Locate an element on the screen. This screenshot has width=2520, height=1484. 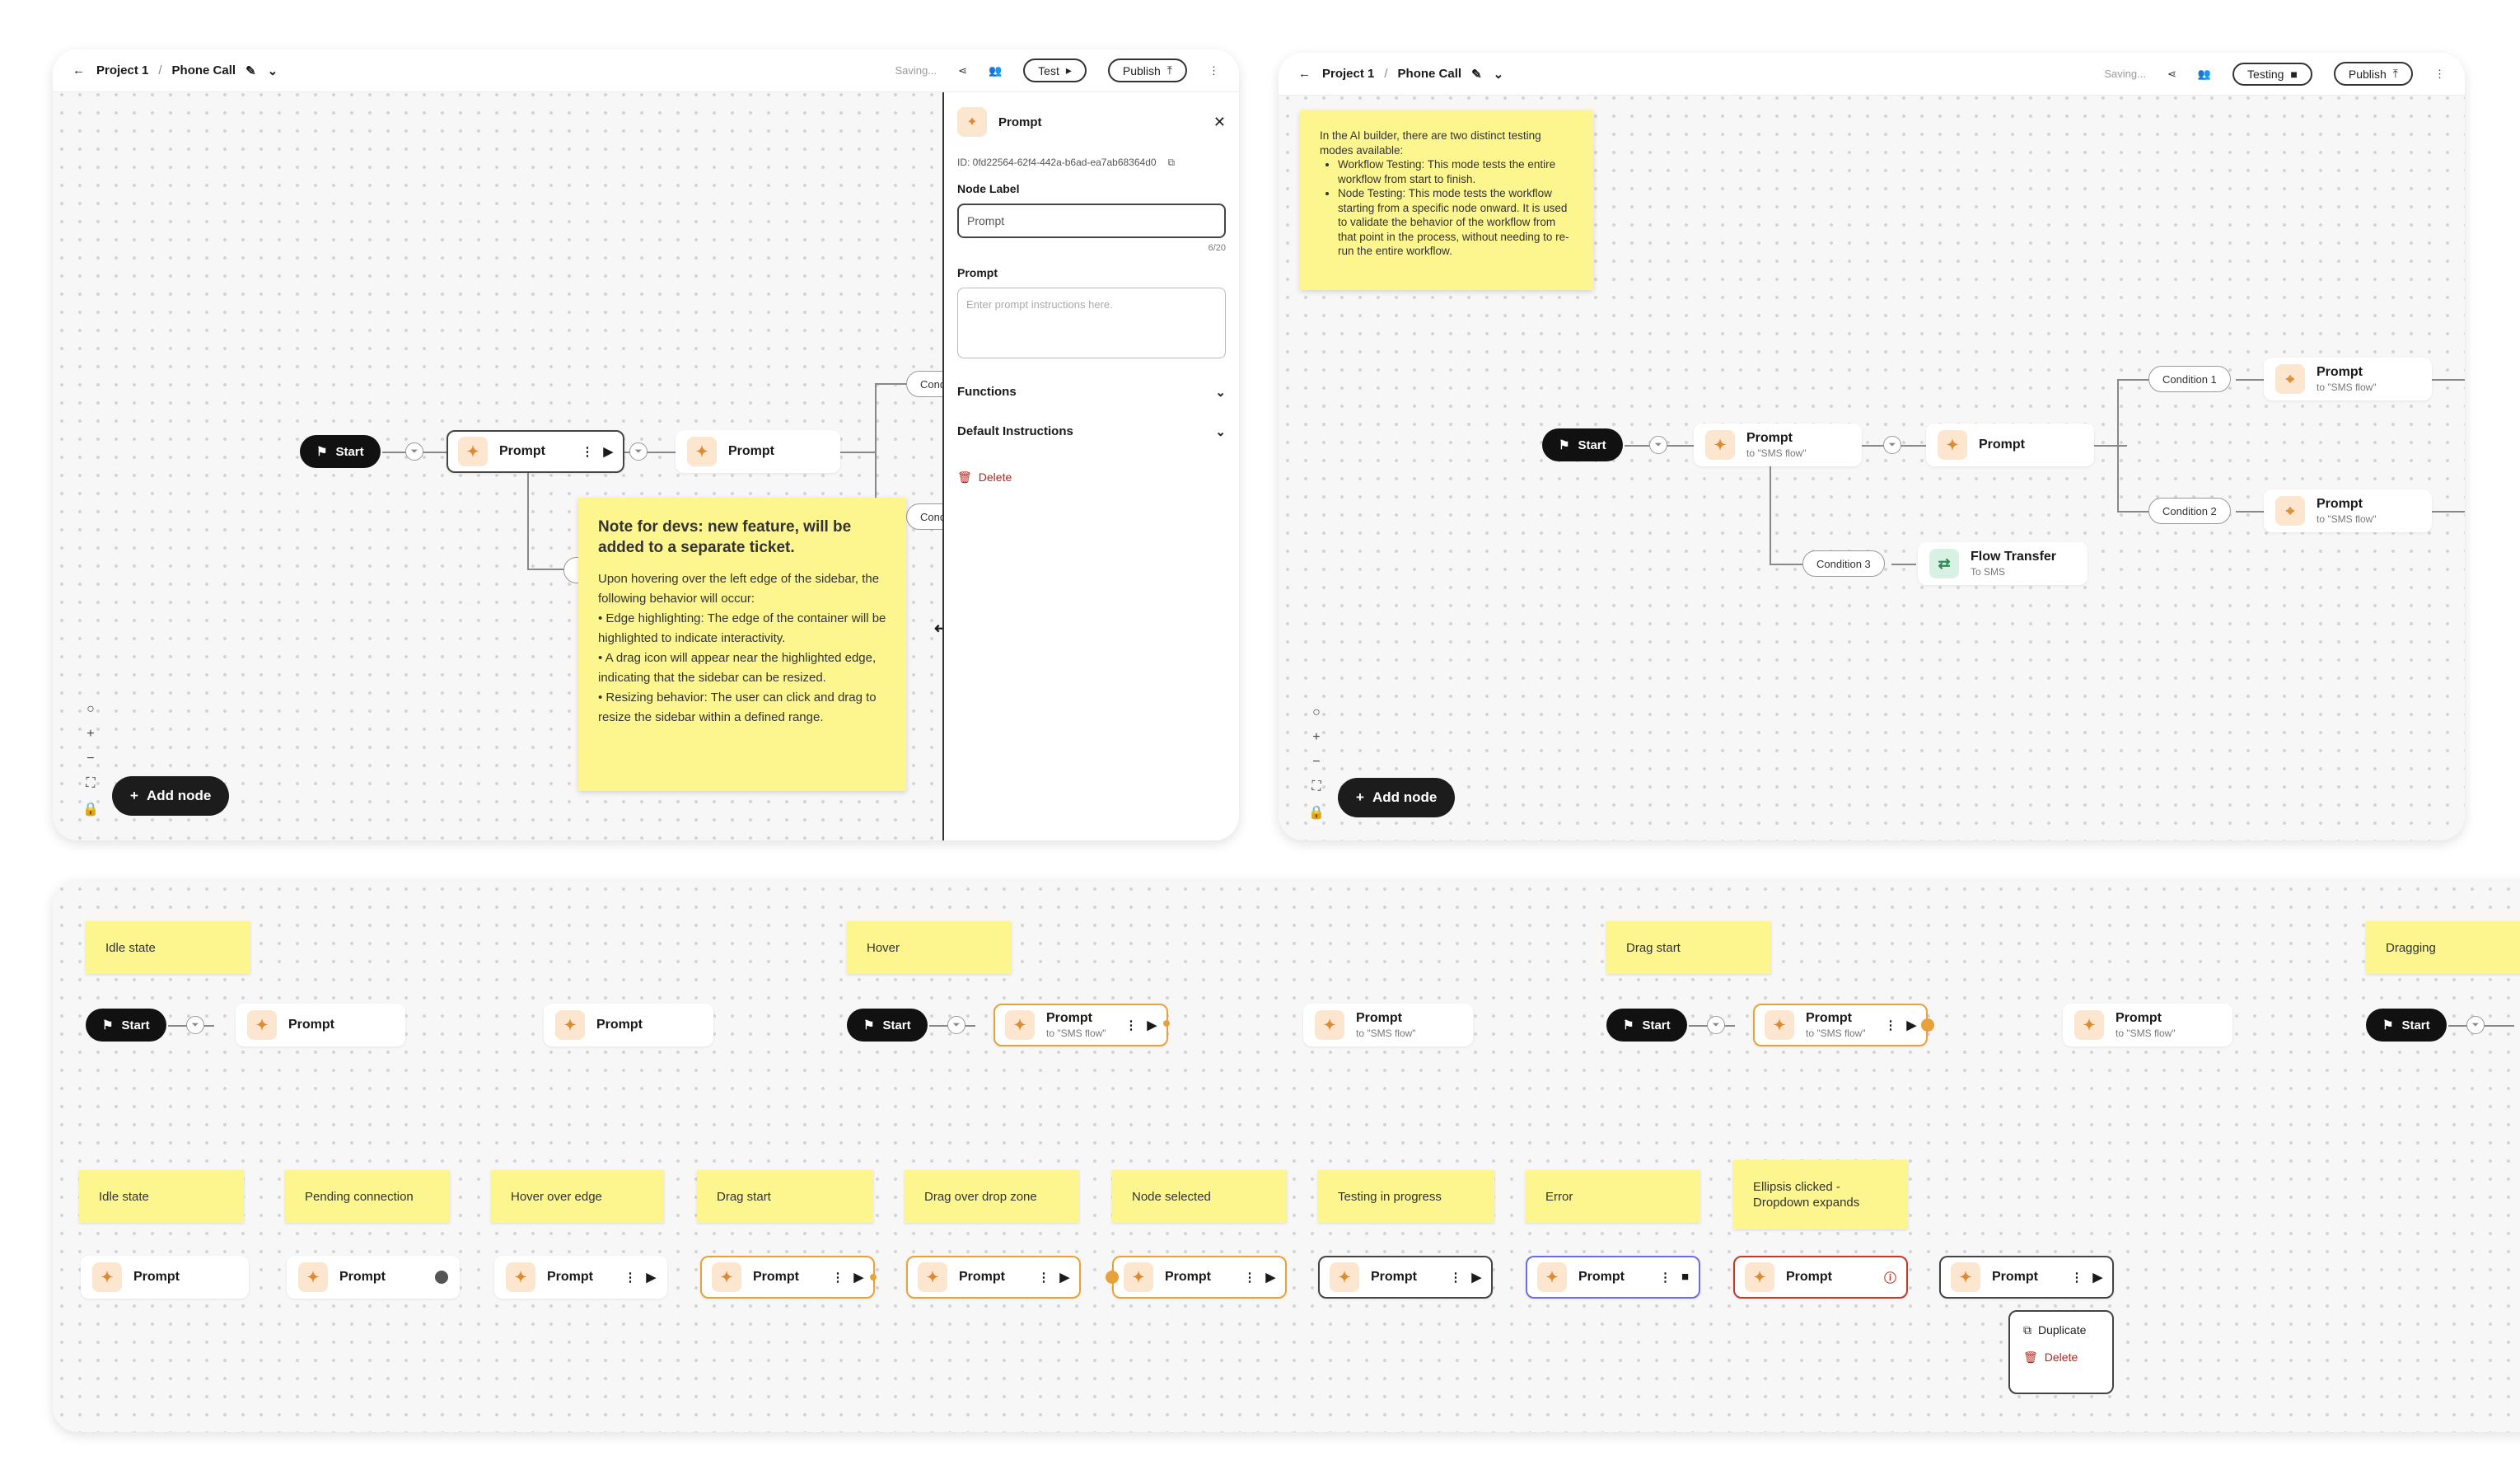
default-instructions-section: Default Instructions ⌄ is located at coordinates (1091, 432).